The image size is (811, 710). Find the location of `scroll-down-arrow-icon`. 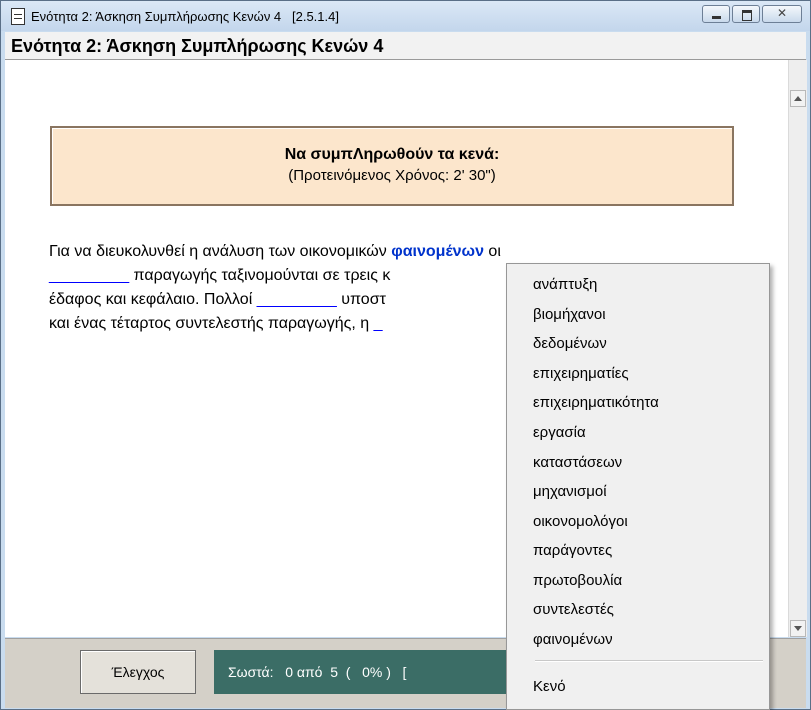

scroll-down-arrow-icon is located at coordinates (798, 628).